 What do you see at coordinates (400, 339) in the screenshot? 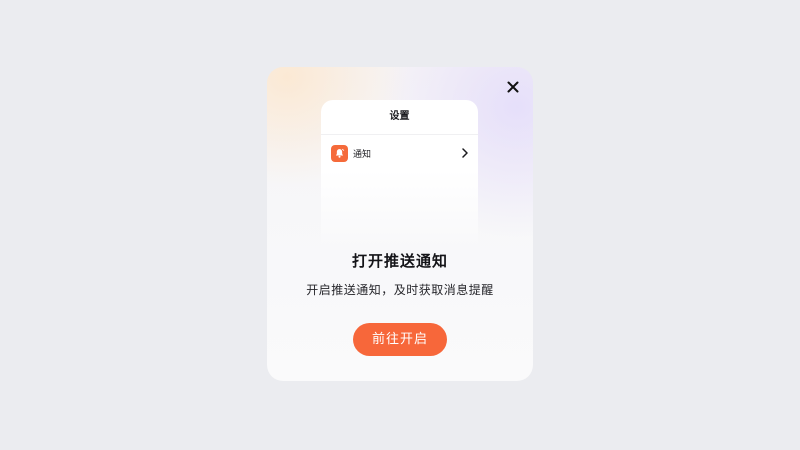
I see `go-enable-button: 前往开启` at bounding box center [400, 339].